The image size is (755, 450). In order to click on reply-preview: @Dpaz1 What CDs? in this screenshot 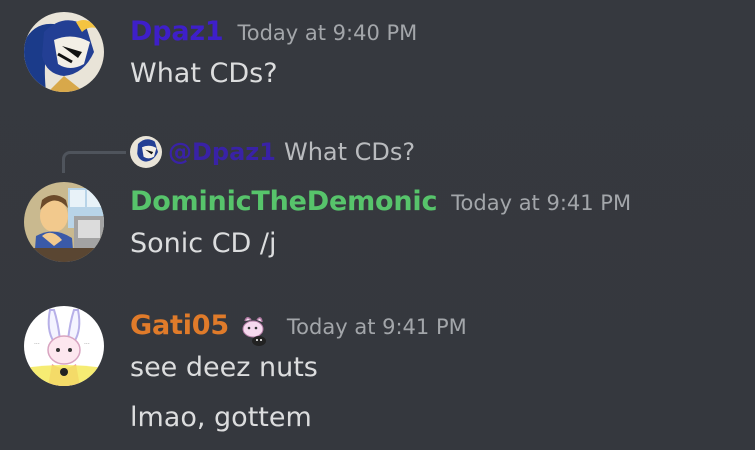, I will do `click(272, 153)`.